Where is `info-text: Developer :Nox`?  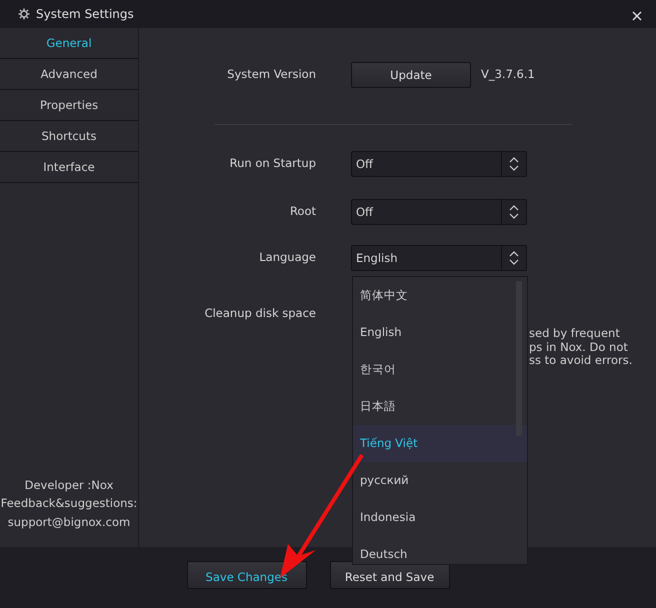 info-text: Developer :Nox is located at coordinates (69, 485).